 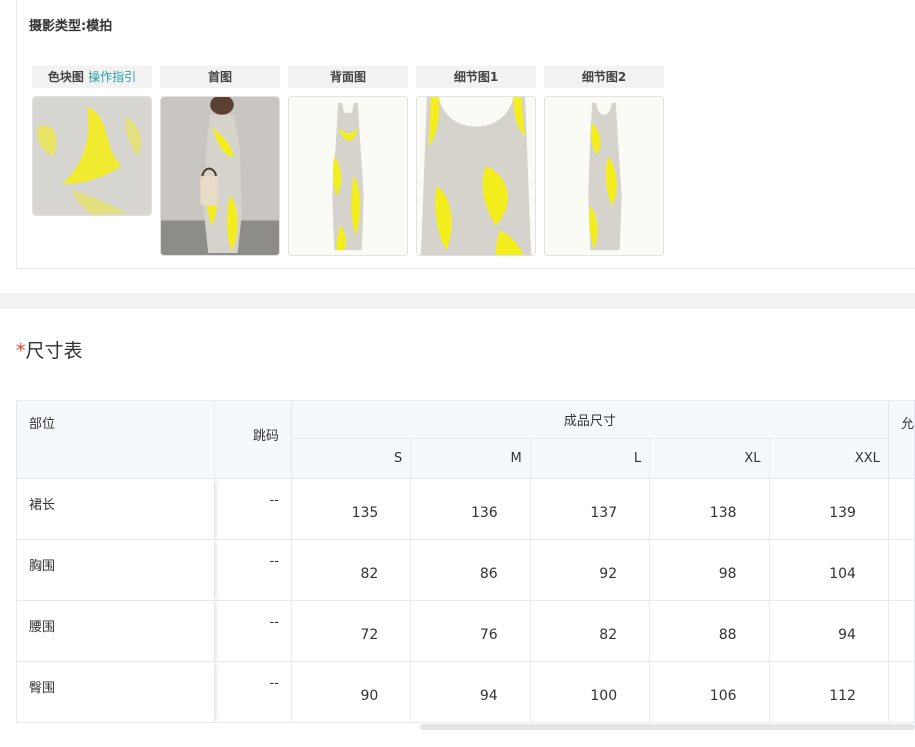 I want to click on table-row: 裙长 -- 135 136 137 138 139, so click(x=465, y=509).